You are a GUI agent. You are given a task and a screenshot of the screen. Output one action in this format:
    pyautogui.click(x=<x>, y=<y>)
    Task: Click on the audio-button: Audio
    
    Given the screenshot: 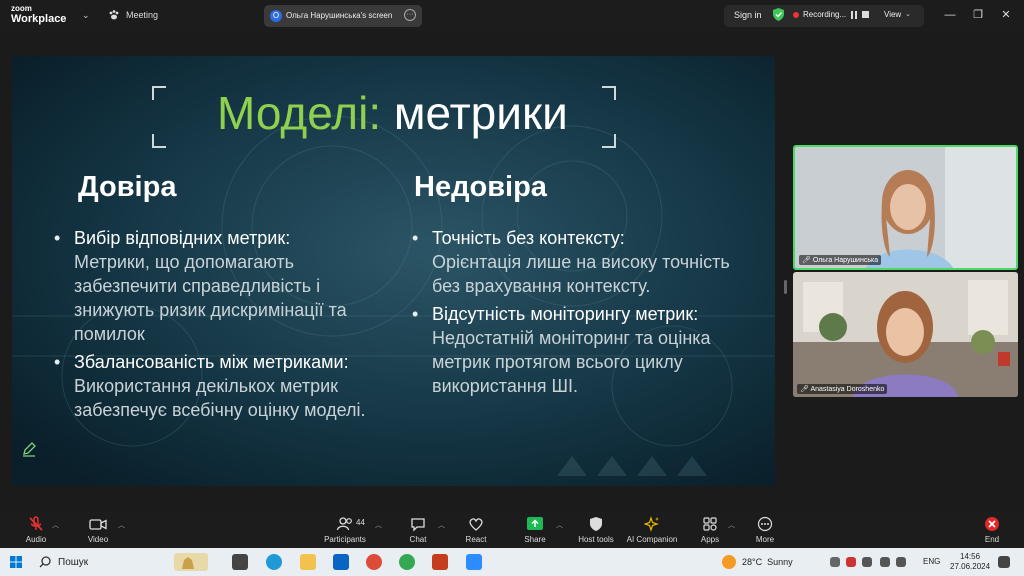 What is the action you would take?
    pyautogui.click(x=36, y=530)
    